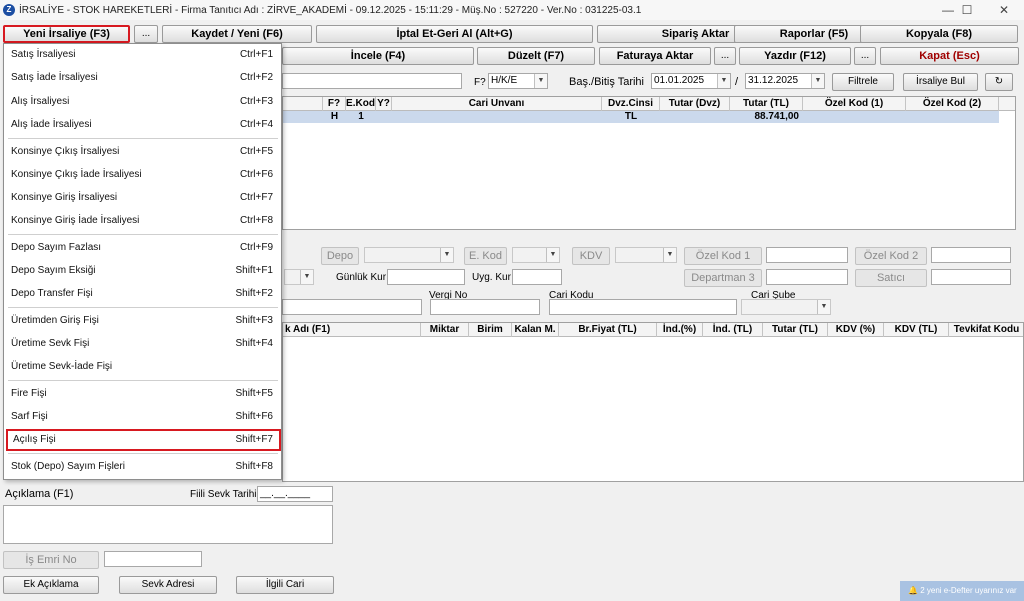  I want to click on col-header, so click(303, 104).